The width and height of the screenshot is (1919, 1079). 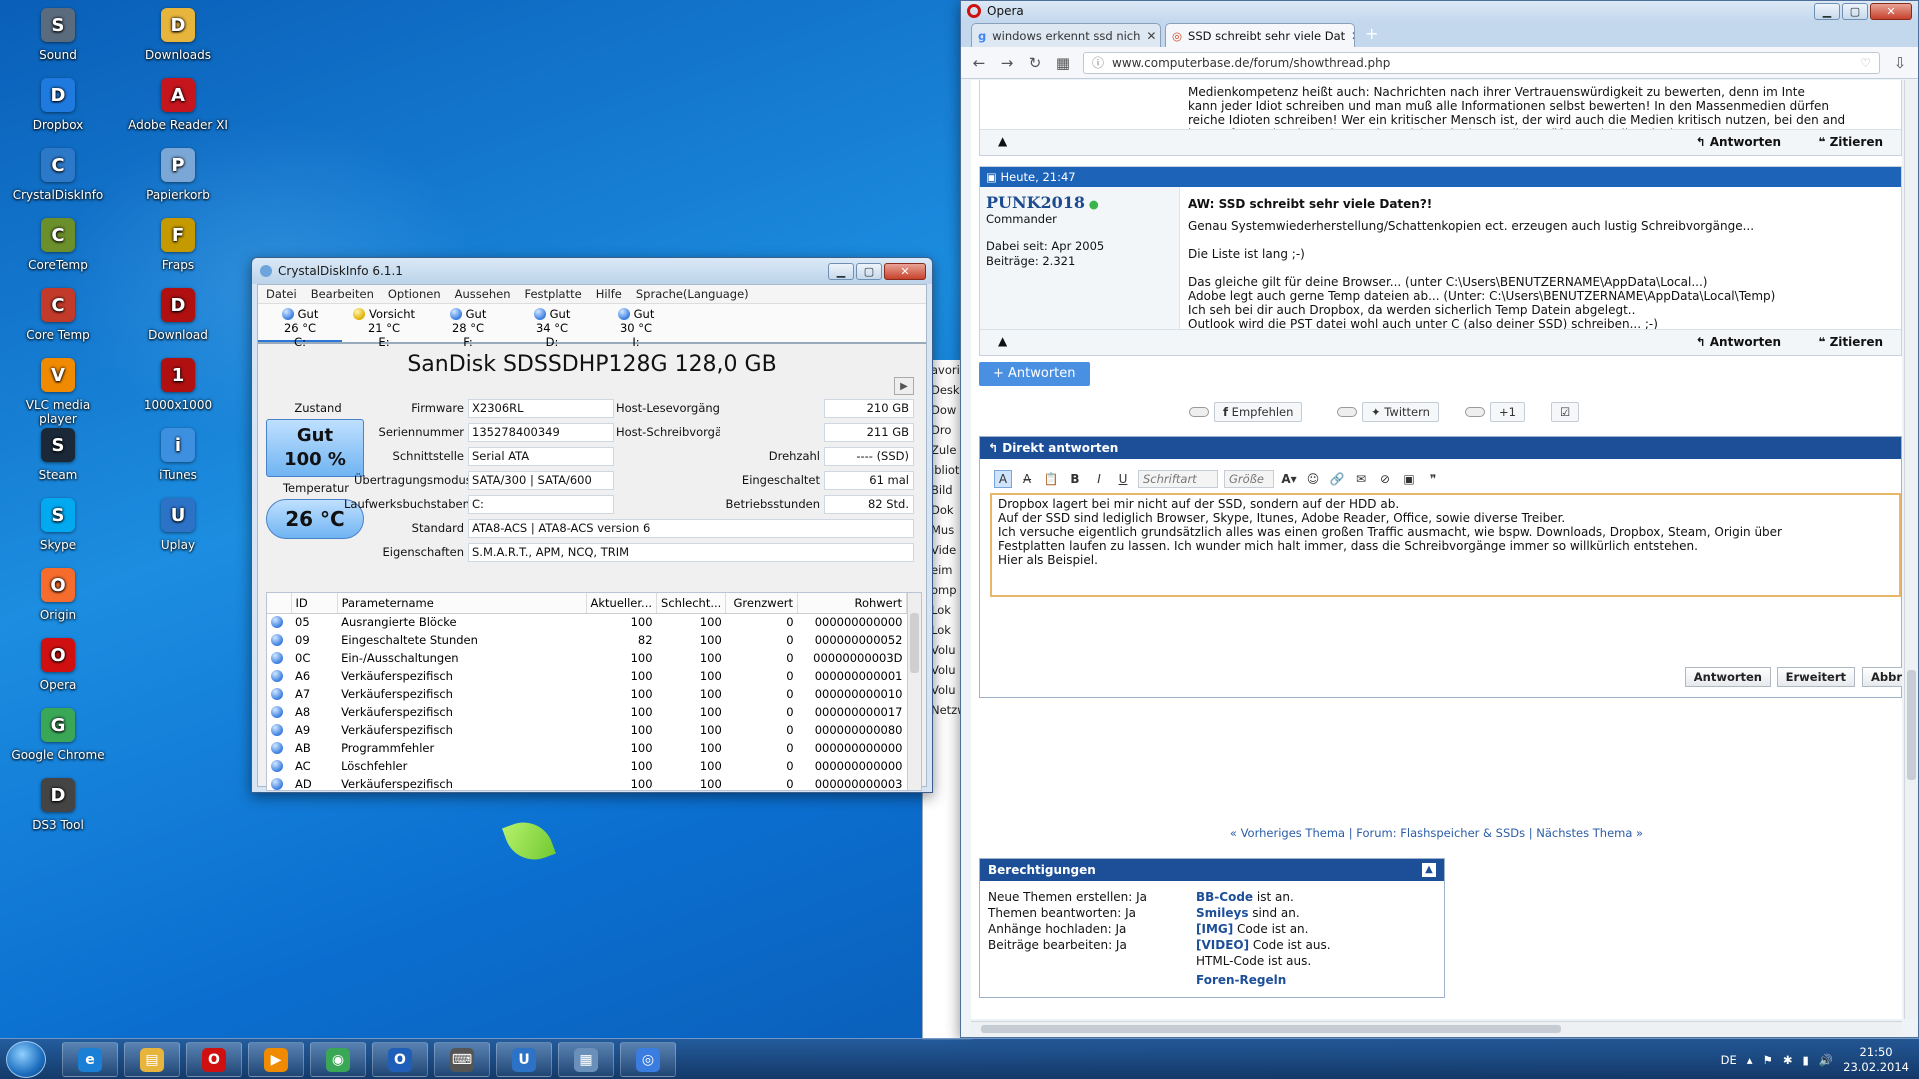 I want to click on font-size-select: Größe, so click(x=1249, y=479).